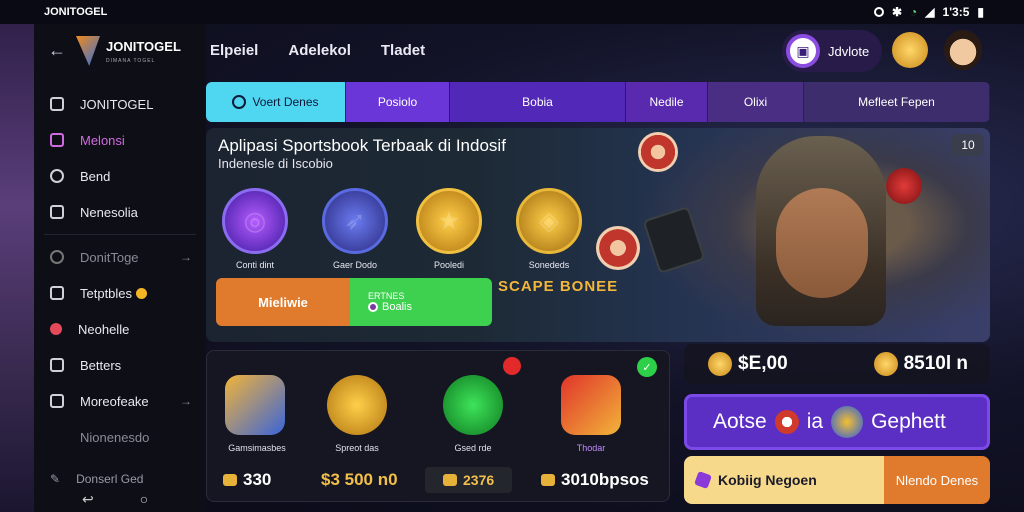 This screenshot has height=512, width=1024. I want to click on promo-text: SCAPE BONEE, so click(558, 286).